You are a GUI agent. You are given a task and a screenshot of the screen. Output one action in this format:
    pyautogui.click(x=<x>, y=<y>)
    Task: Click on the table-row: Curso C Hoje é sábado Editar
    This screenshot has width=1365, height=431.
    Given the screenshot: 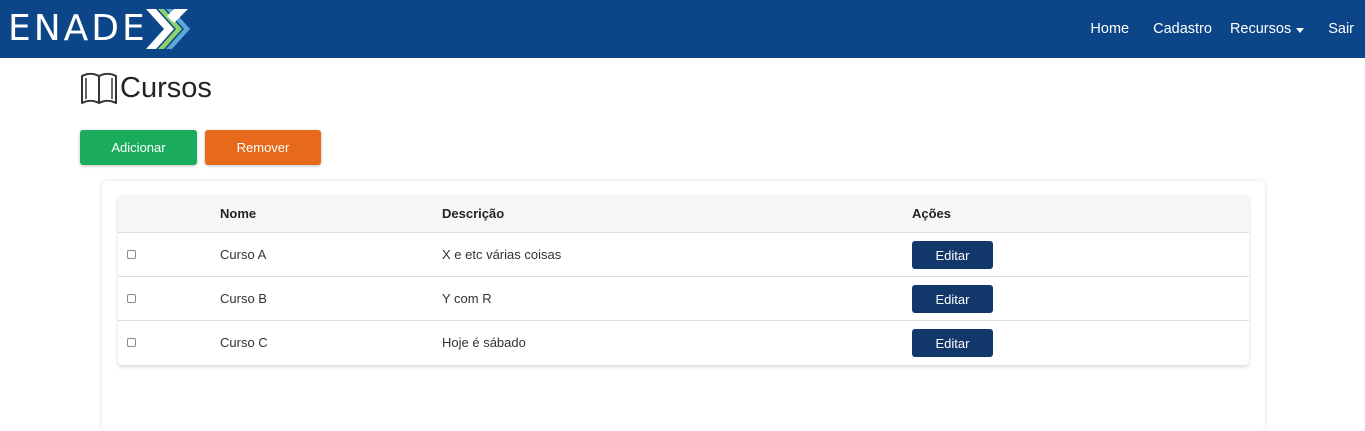 What is the action you would take?
    pyautogui.click(x=683, y=343)
    